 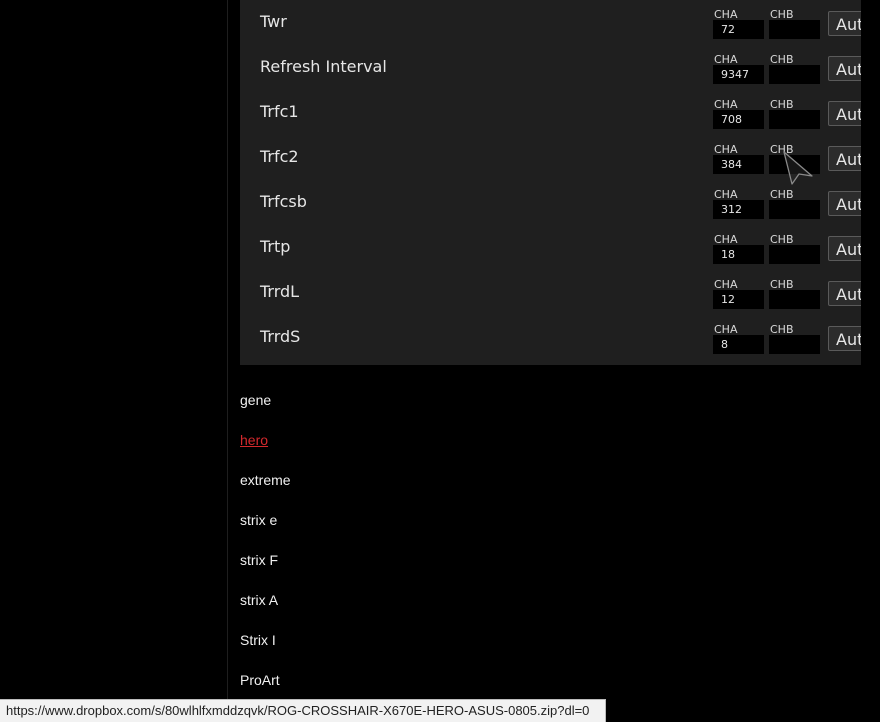 What do you see at coordinates (279, 111) in the screenshot?
I see `timing-name: Trfc1` at bounding box center [279, 111].